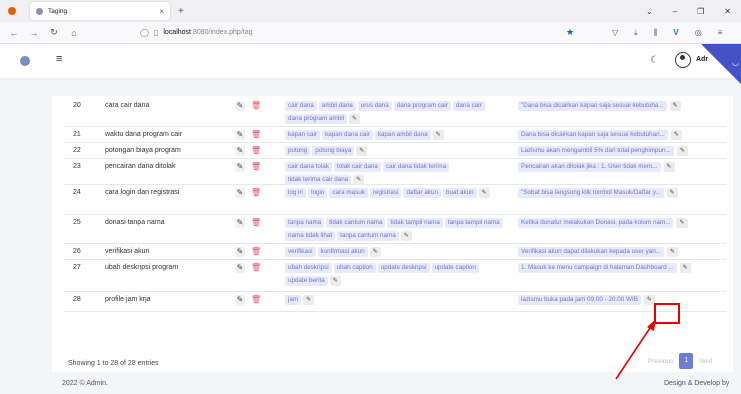  Describe the element at coordinates (34, 33) in the screenshot. I see `forward-icon: →` at that location.